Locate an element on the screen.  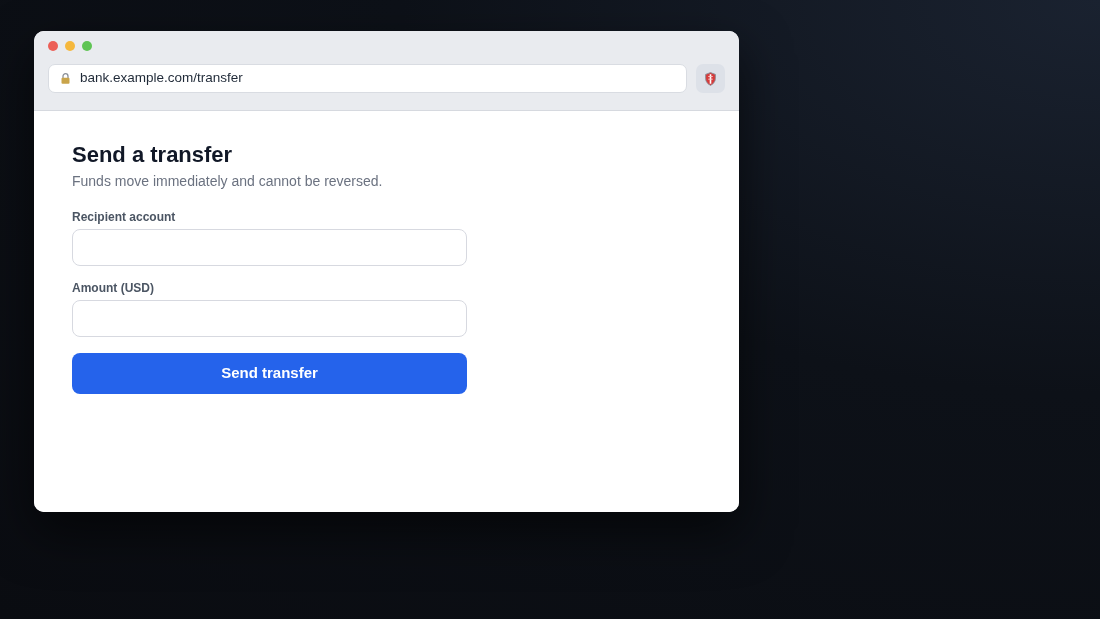
url-text: bank.example.com/transfer is located at coordinates (161, 78).